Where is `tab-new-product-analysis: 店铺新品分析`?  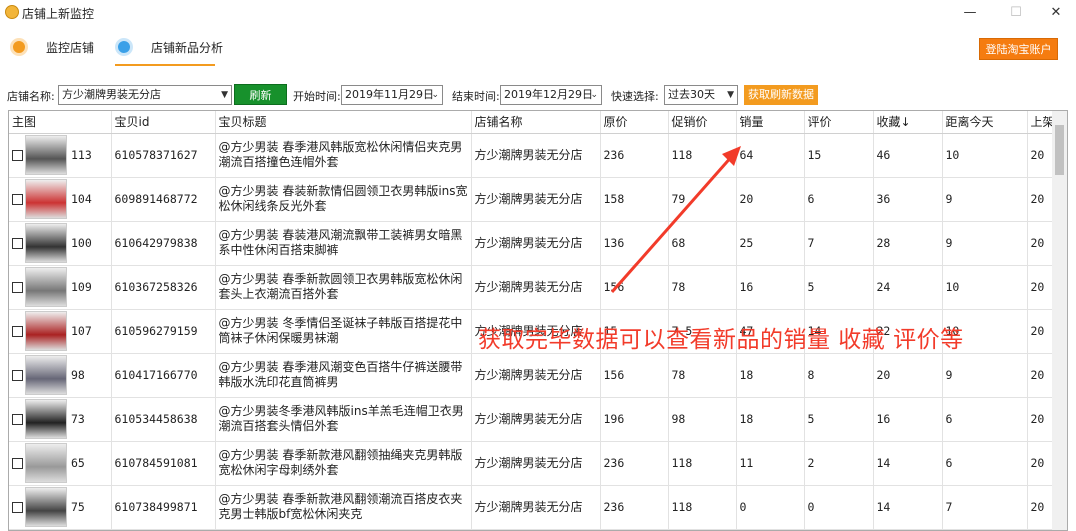
tab-new-product-analysis: 店铺新品分析 is located at coordinates (169, 49).